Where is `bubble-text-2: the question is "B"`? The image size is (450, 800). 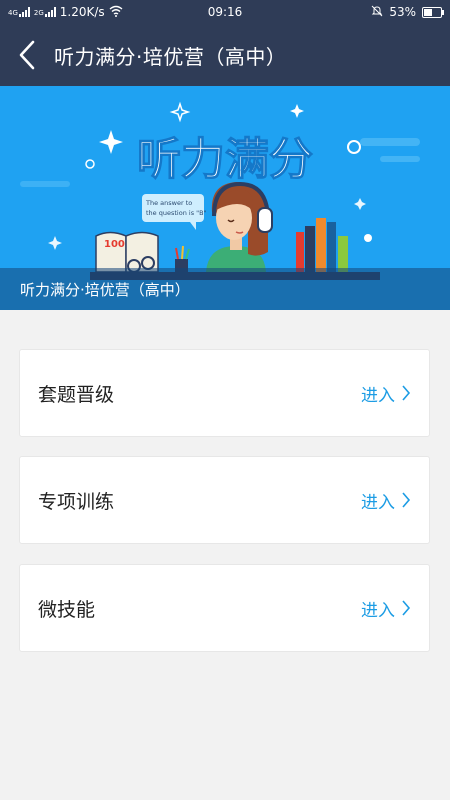
bubble-text-2: the question is "B" is located at coordinates (176, 213).